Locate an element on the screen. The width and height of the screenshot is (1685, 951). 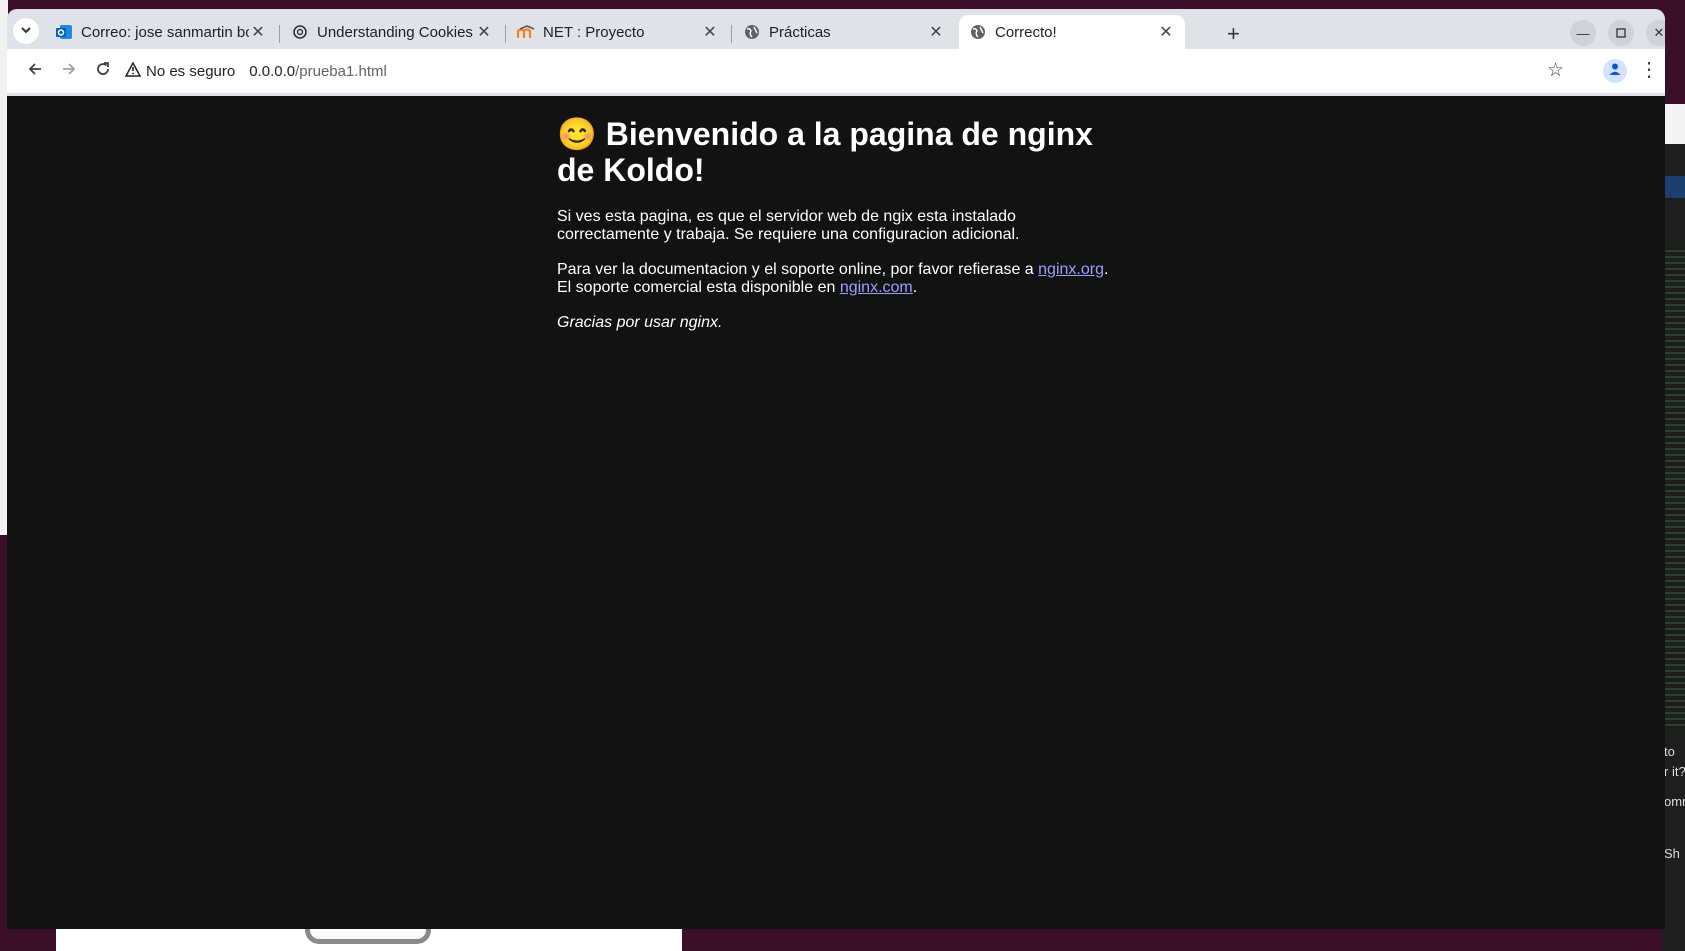
security-label: No es seguro is located at coordinates (191, 71).